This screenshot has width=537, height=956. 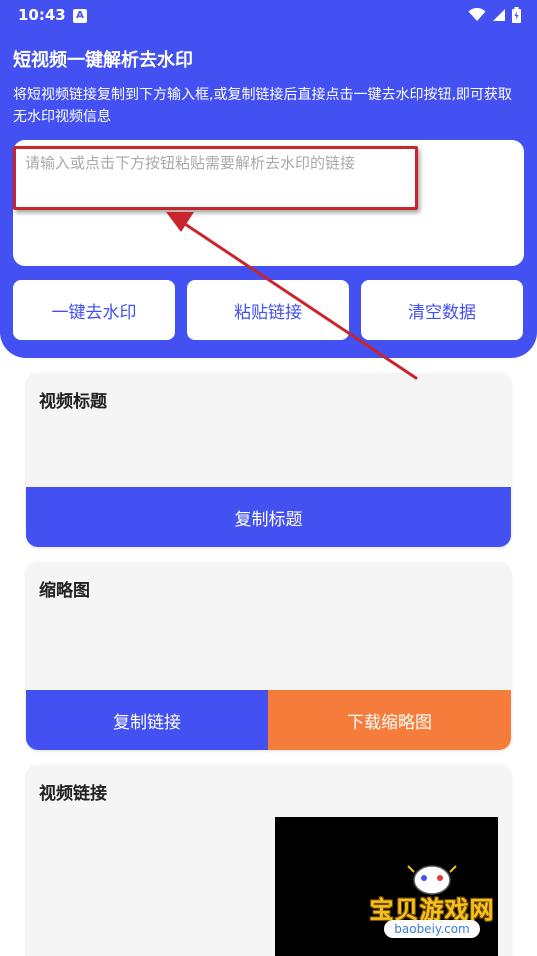 What do you see at coordinates (442, 310) in the screenshot?
I see `clear-data-button: 清空数据` at bounding box center [442, 310].